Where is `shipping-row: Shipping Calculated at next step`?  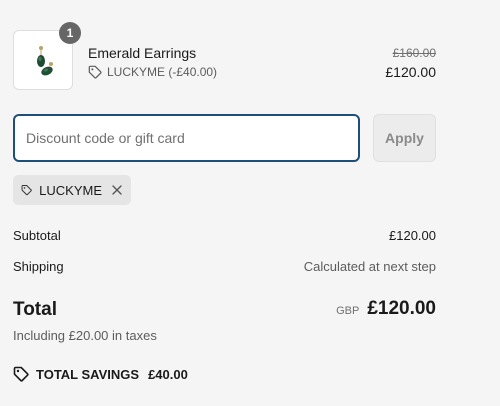
shipping-row: Shipping Calculated at next step is located at coordinates (224, 266).